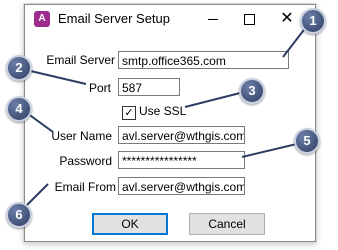 The image size is (338, 250). I want to click on callout-badge-5: 5, so click(307, 141).